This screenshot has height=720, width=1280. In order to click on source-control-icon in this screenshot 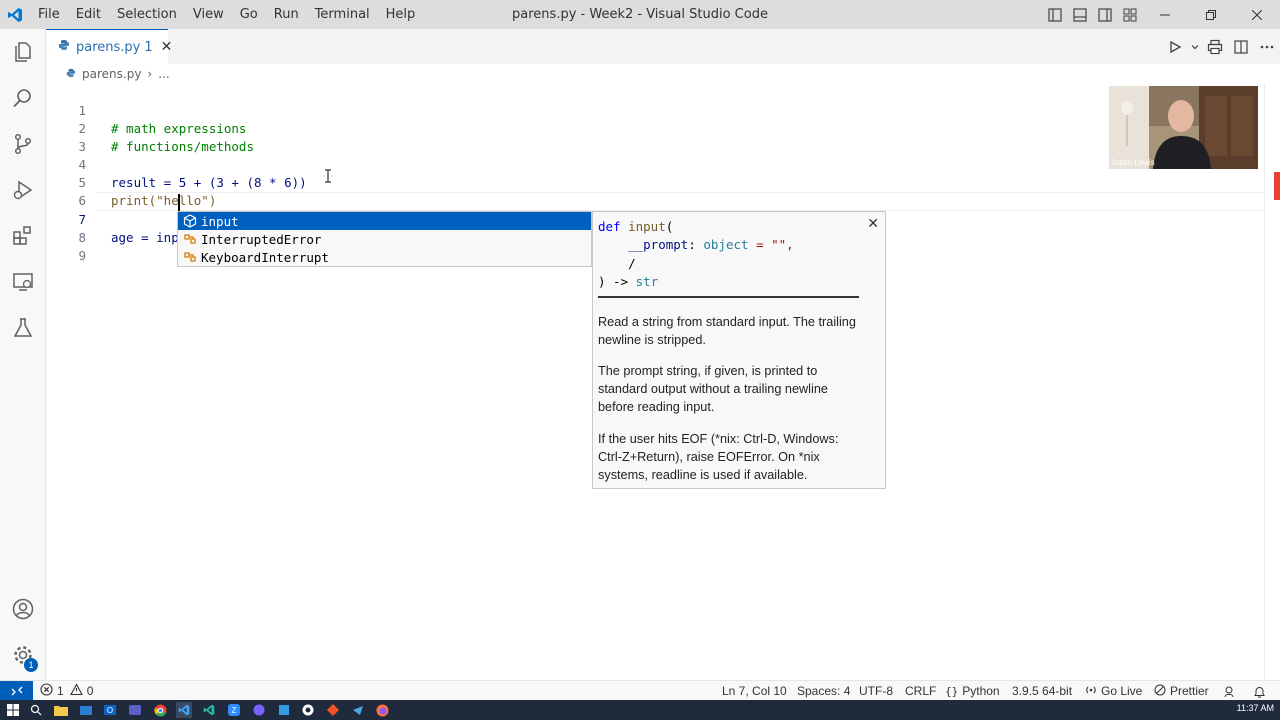, I will do `click(23, 144)`.